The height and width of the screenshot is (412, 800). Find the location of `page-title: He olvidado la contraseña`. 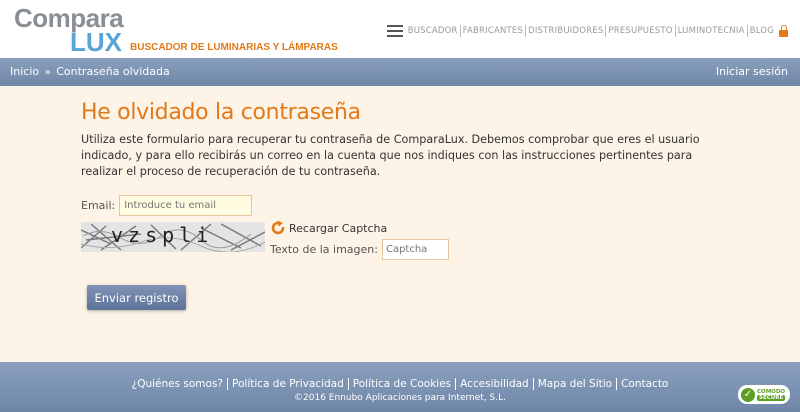

page-title: He olvidado la contraseña is located at coordinates (221, 112).